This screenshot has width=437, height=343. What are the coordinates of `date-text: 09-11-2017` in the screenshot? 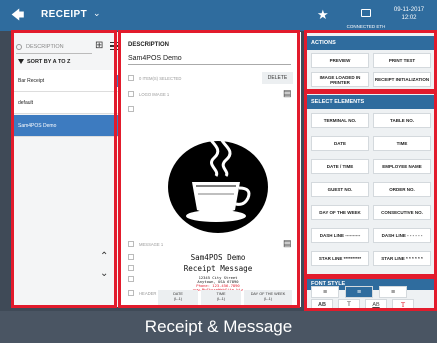 It's located at (409, 10).